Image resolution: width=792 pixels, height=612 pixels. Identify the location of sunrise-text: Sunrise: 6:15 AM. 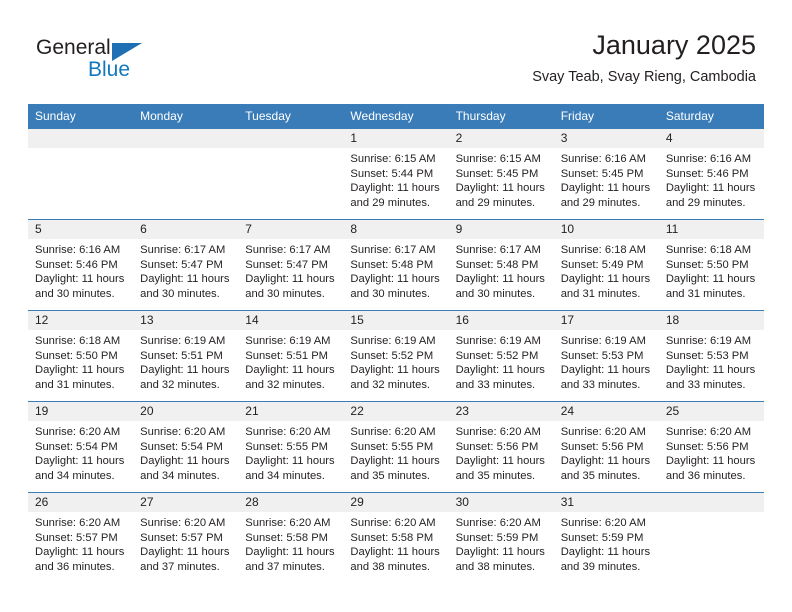
(498, 159).